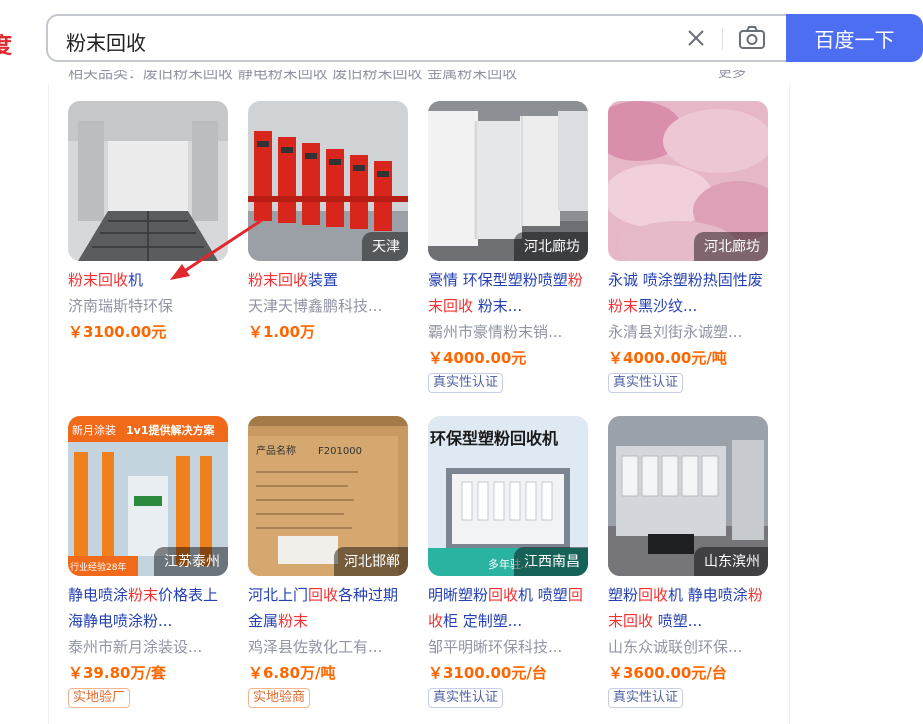 The image size is (923, 724). I want to click on price: ￥4000.00元/吨, so click(667, 358).